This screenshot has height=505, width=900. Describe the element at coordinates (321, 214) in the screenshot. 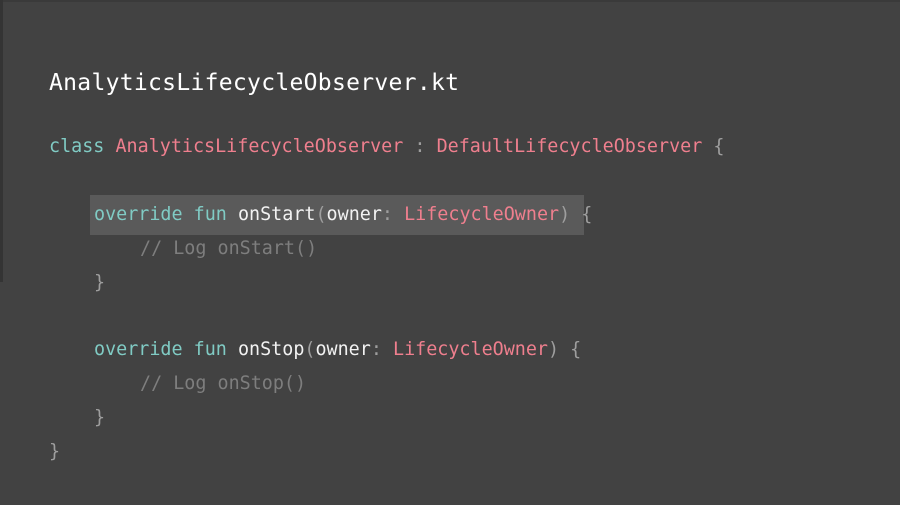

I see `on-start-open-paren: (` at that location.